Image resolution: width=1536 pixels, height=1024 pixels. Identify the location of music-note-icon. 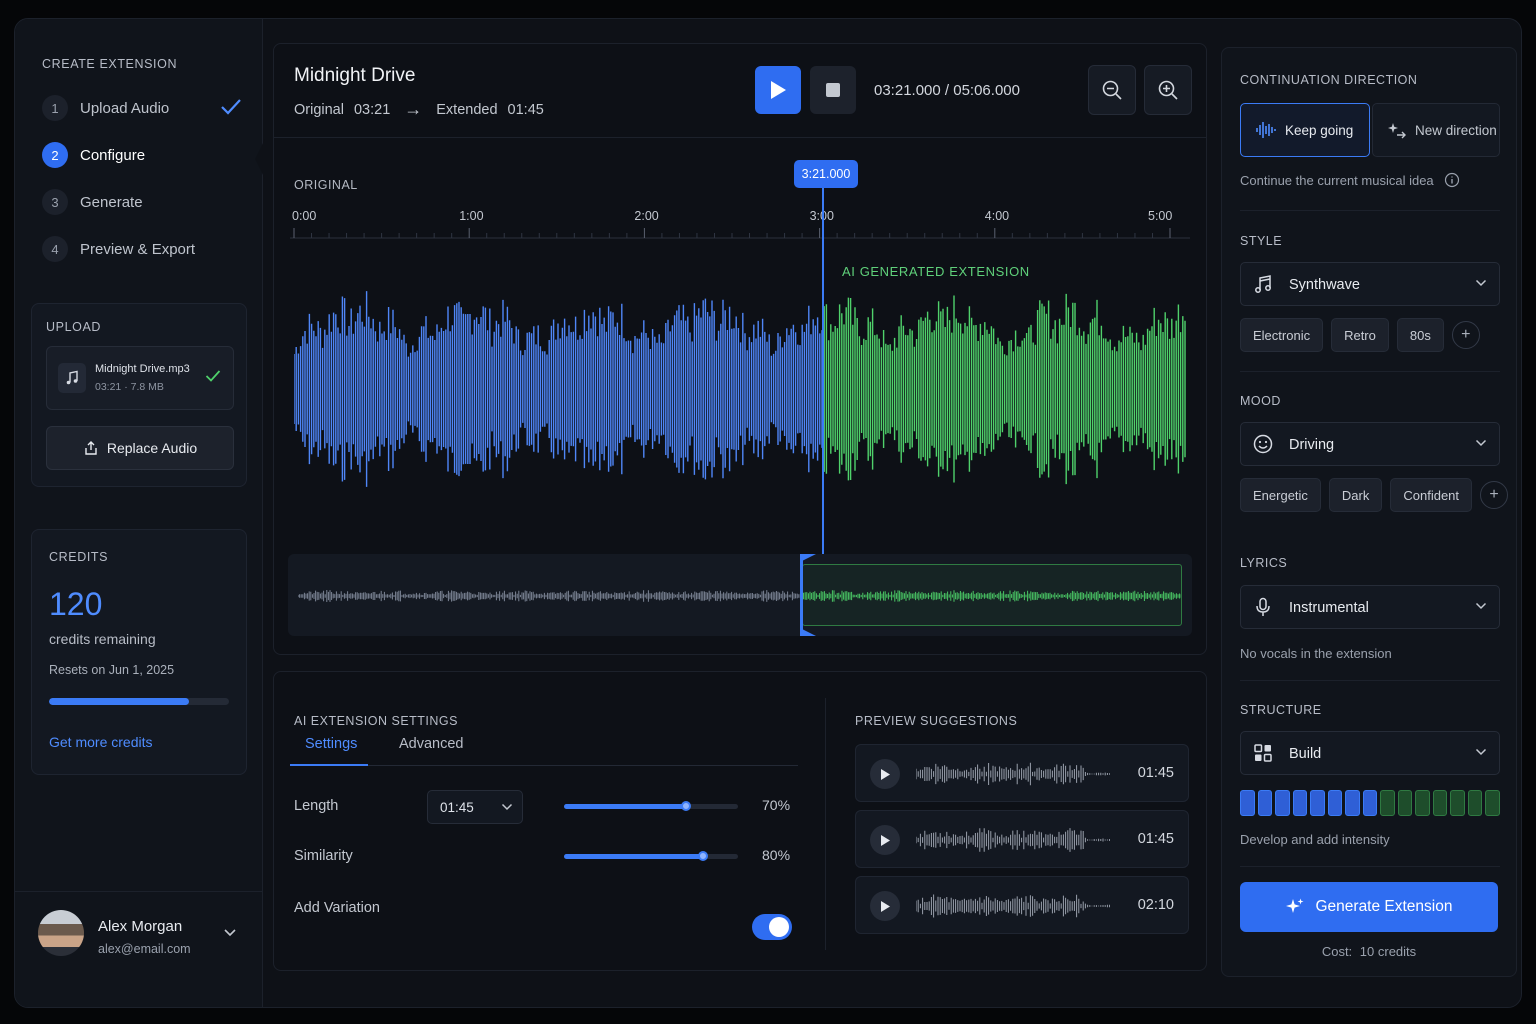
(72, 378).